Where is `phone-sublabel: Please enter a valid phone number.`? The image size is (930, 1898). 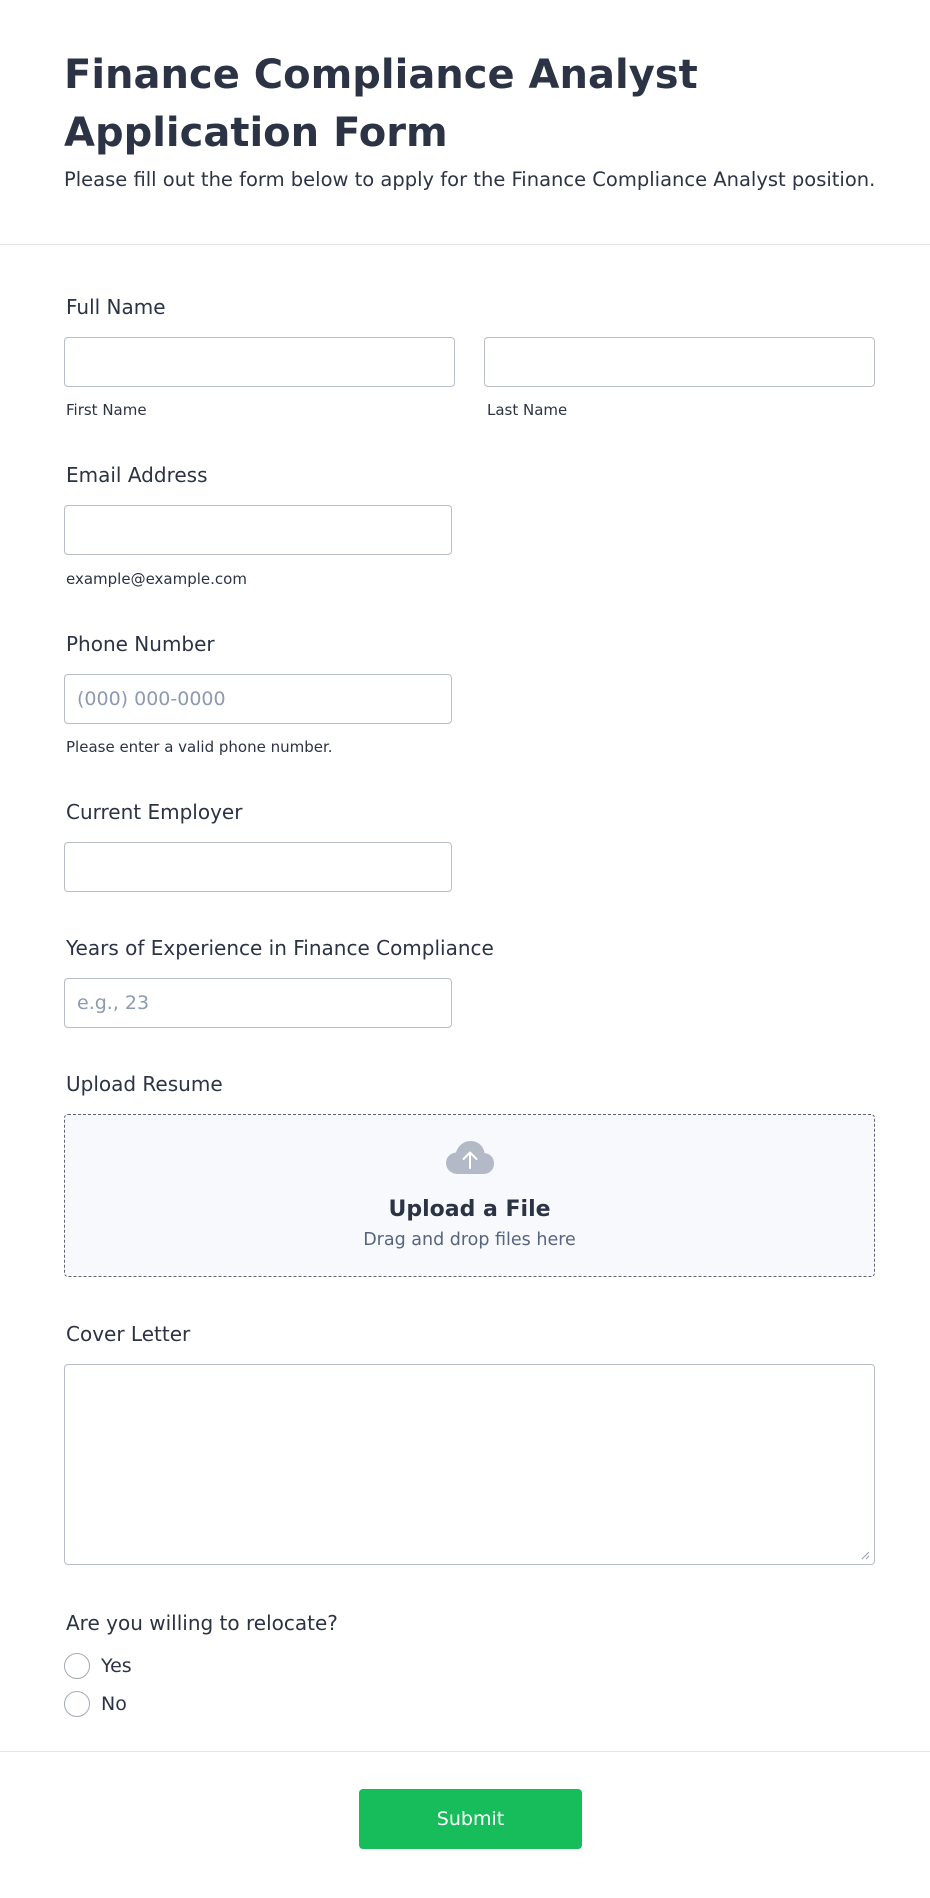 phone-sublabel: Please enter a valid phone number. is located at coordinates (199, 747).